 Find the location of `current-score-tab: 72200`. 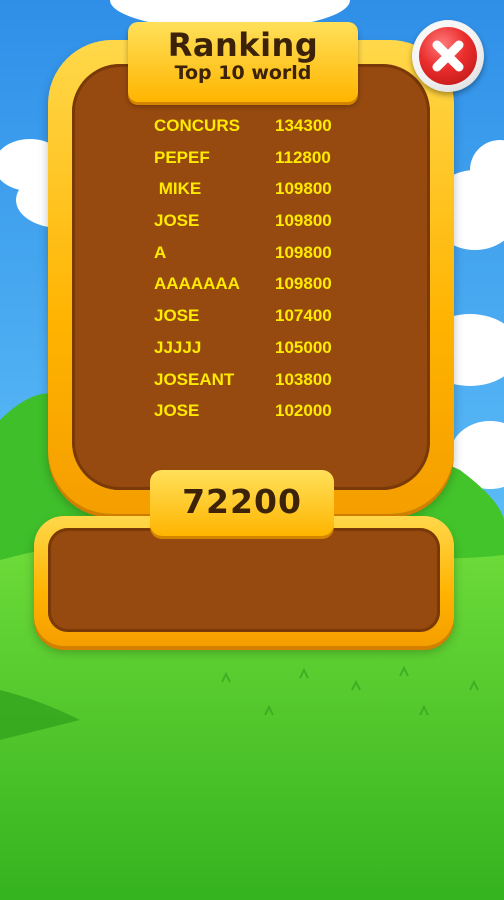

current-score-tab: 72200 is located at coordinates (242, 503).